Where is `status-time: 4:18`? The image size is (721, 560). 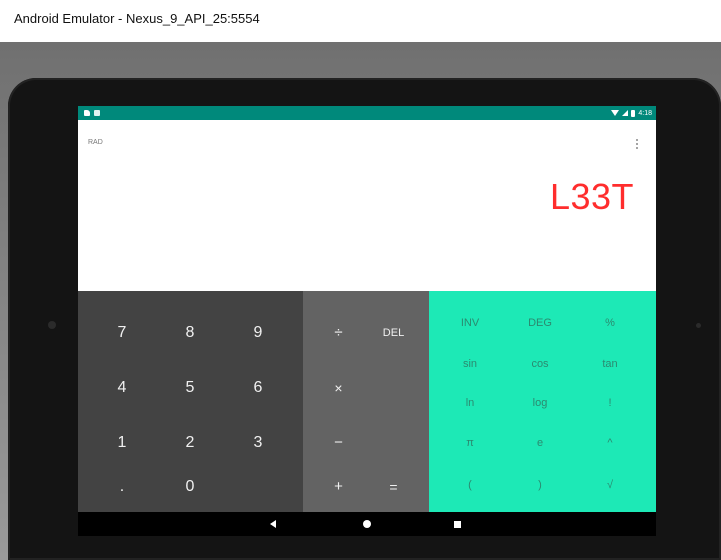 status-time: 4:18 is located at coordinates (645, 113).